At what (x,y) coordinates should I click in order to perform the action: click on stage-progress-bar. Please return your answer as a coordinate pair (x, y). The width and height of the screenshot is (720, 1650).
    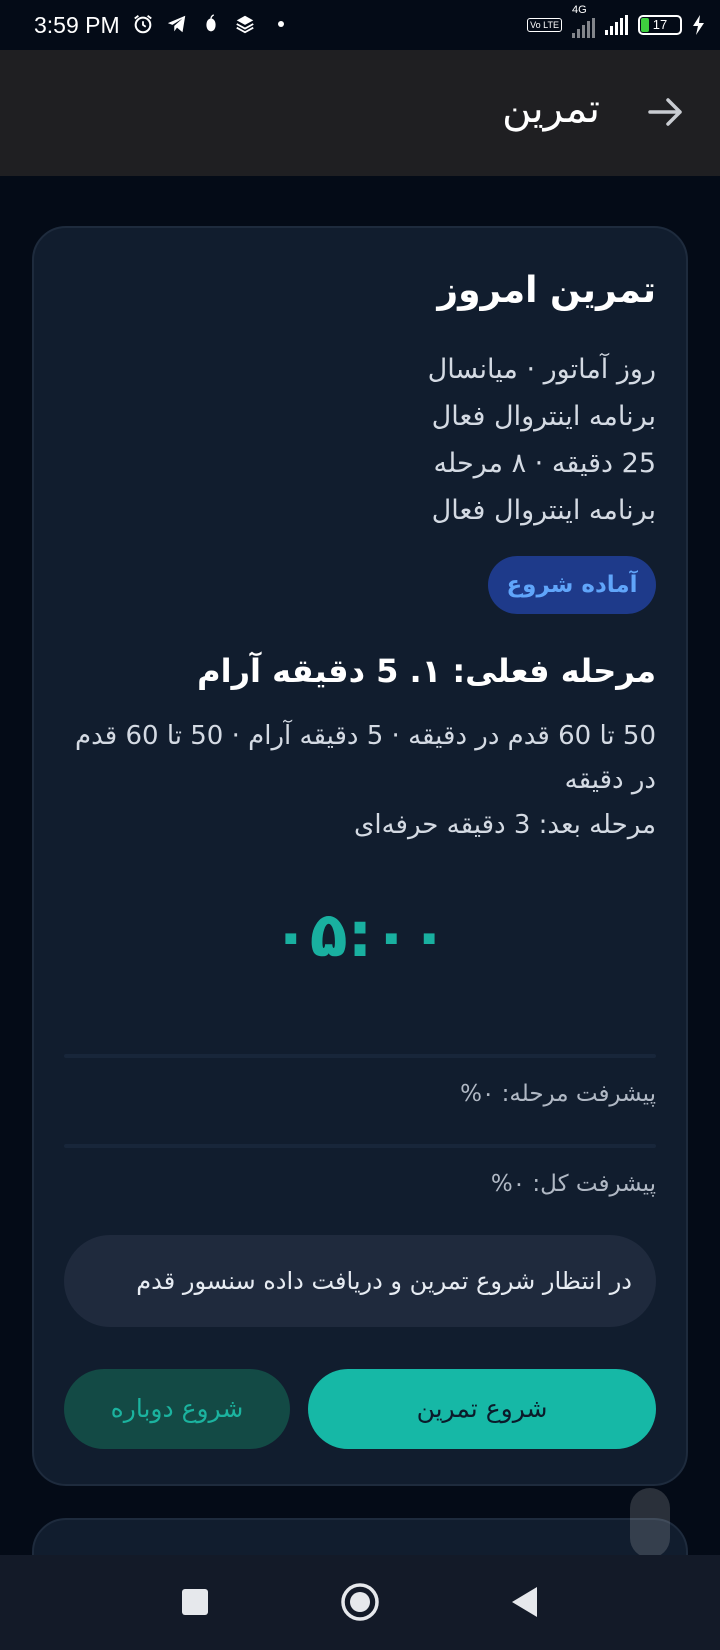
    Looking at the image, I should click on (360, 1056).